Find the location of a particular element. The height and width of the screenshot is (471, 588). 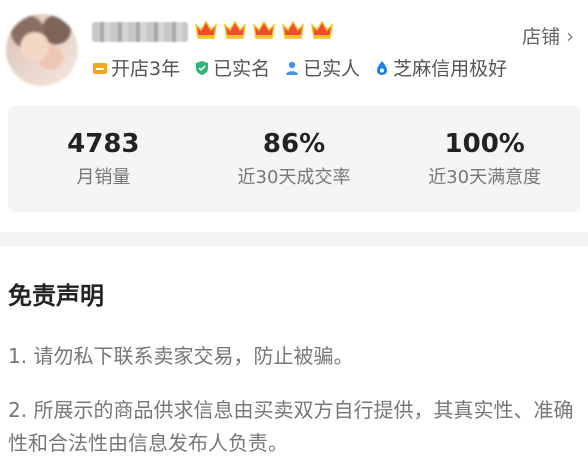

stat-value: 100% is located at coordinates (484, 144).